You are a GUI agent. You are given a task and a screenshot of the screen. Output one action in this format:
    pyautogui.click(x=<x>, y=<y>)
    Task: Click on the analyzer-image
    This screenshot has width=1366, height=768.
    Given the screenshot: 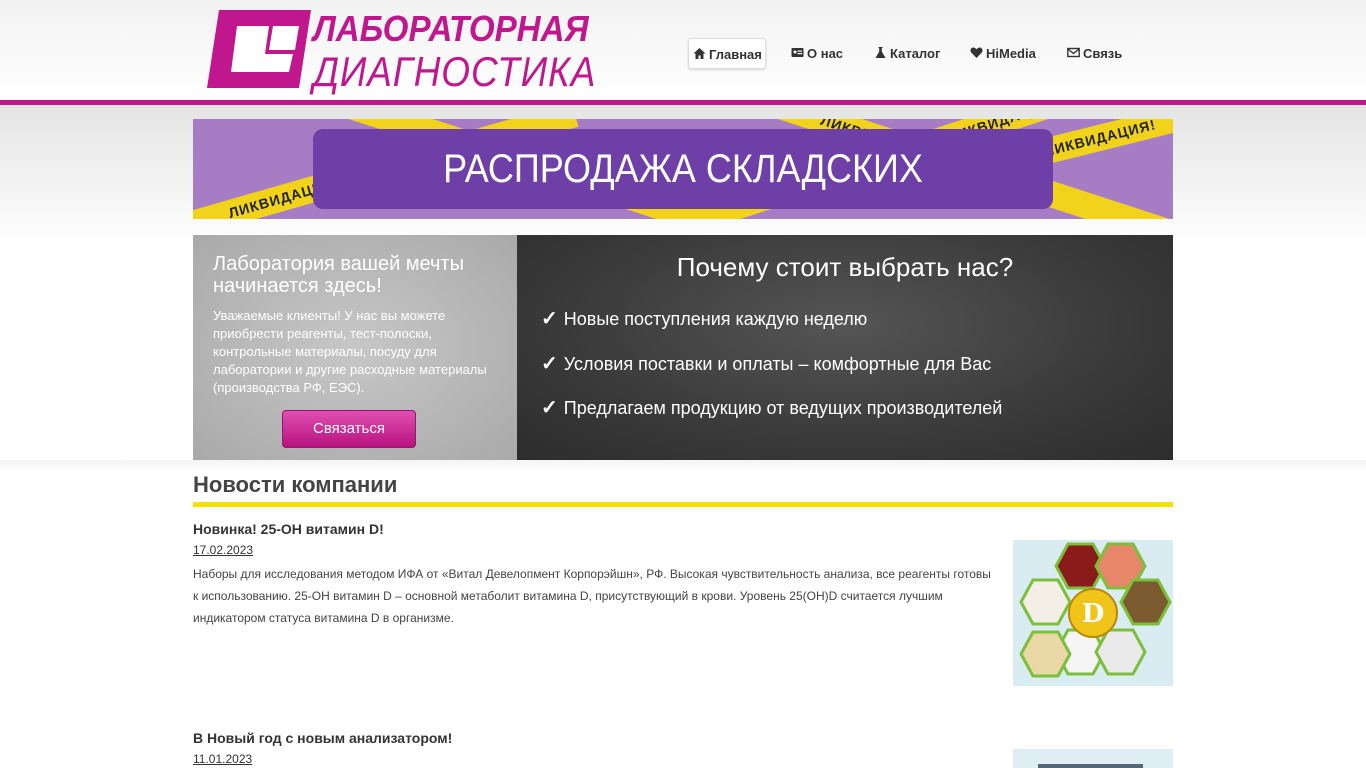 What is the action you would take?
    pyautogui.click(x=1093, y=758)
    